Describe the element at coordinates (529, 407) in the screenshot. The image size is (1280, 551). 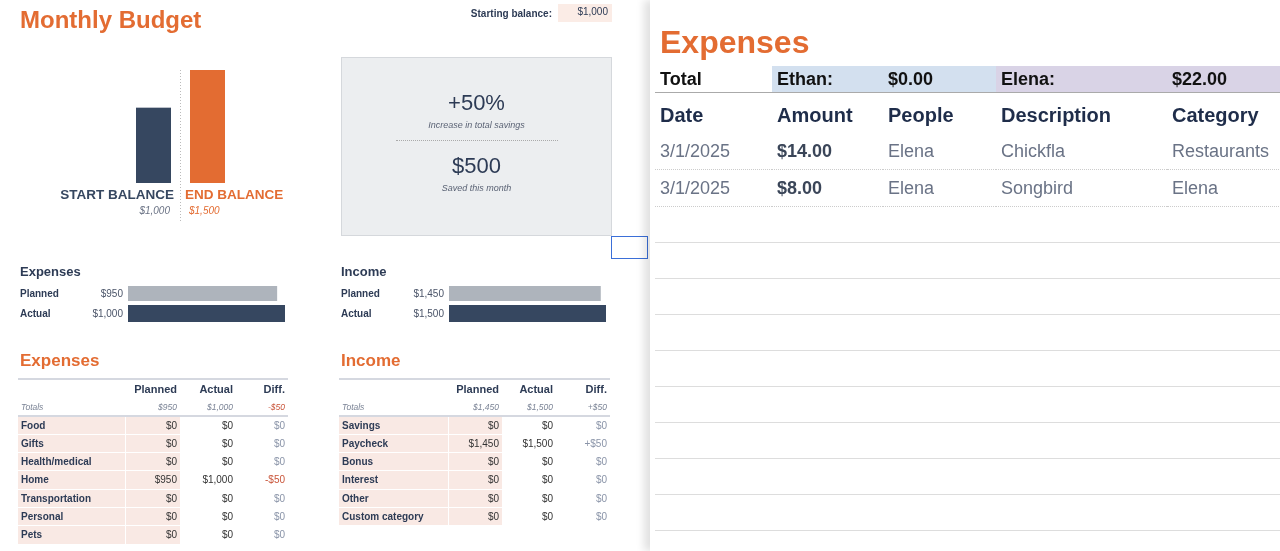
I see `totals-cell: $1,500` at that location.